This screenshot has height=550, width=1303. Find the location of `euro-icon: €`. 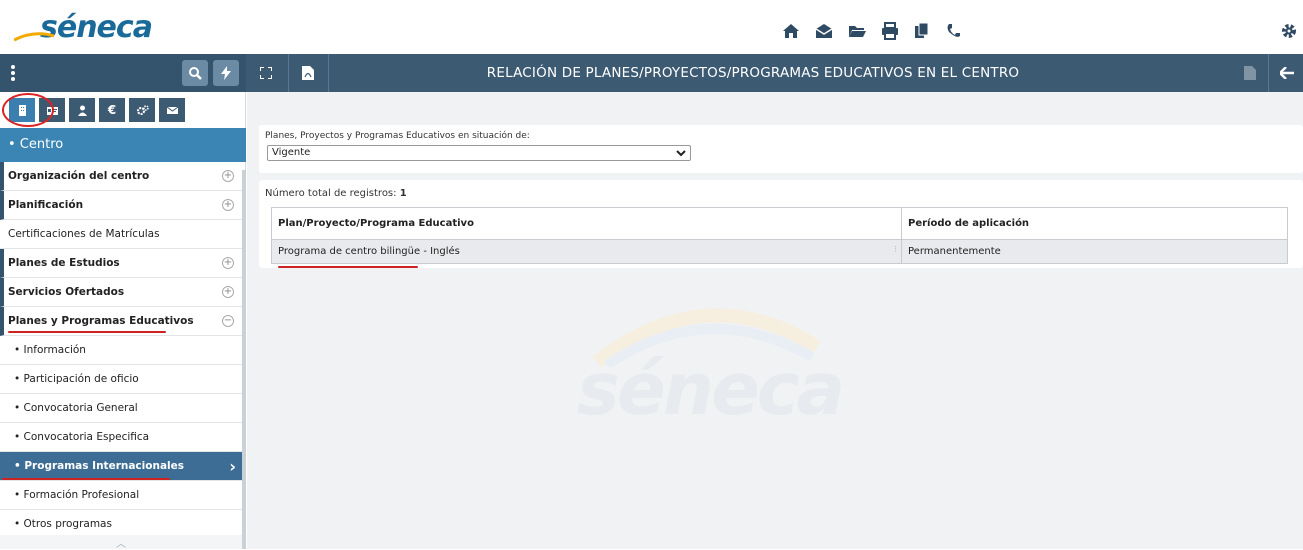

euro-icon: € is located at coordinates (112, 110).